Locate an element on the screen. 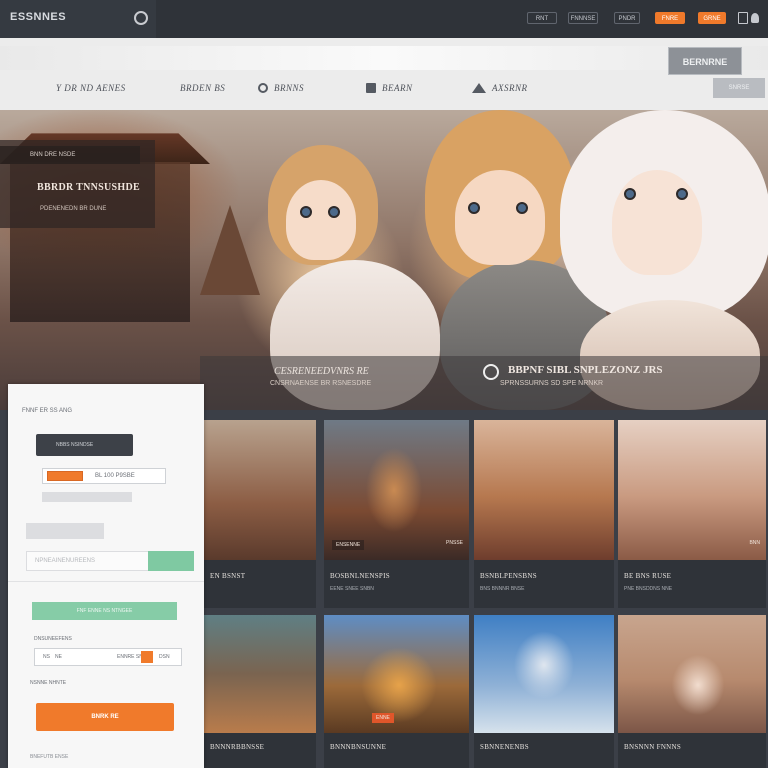  add-to-cart-button: BNRK RE is located at coordinates (105, 717).